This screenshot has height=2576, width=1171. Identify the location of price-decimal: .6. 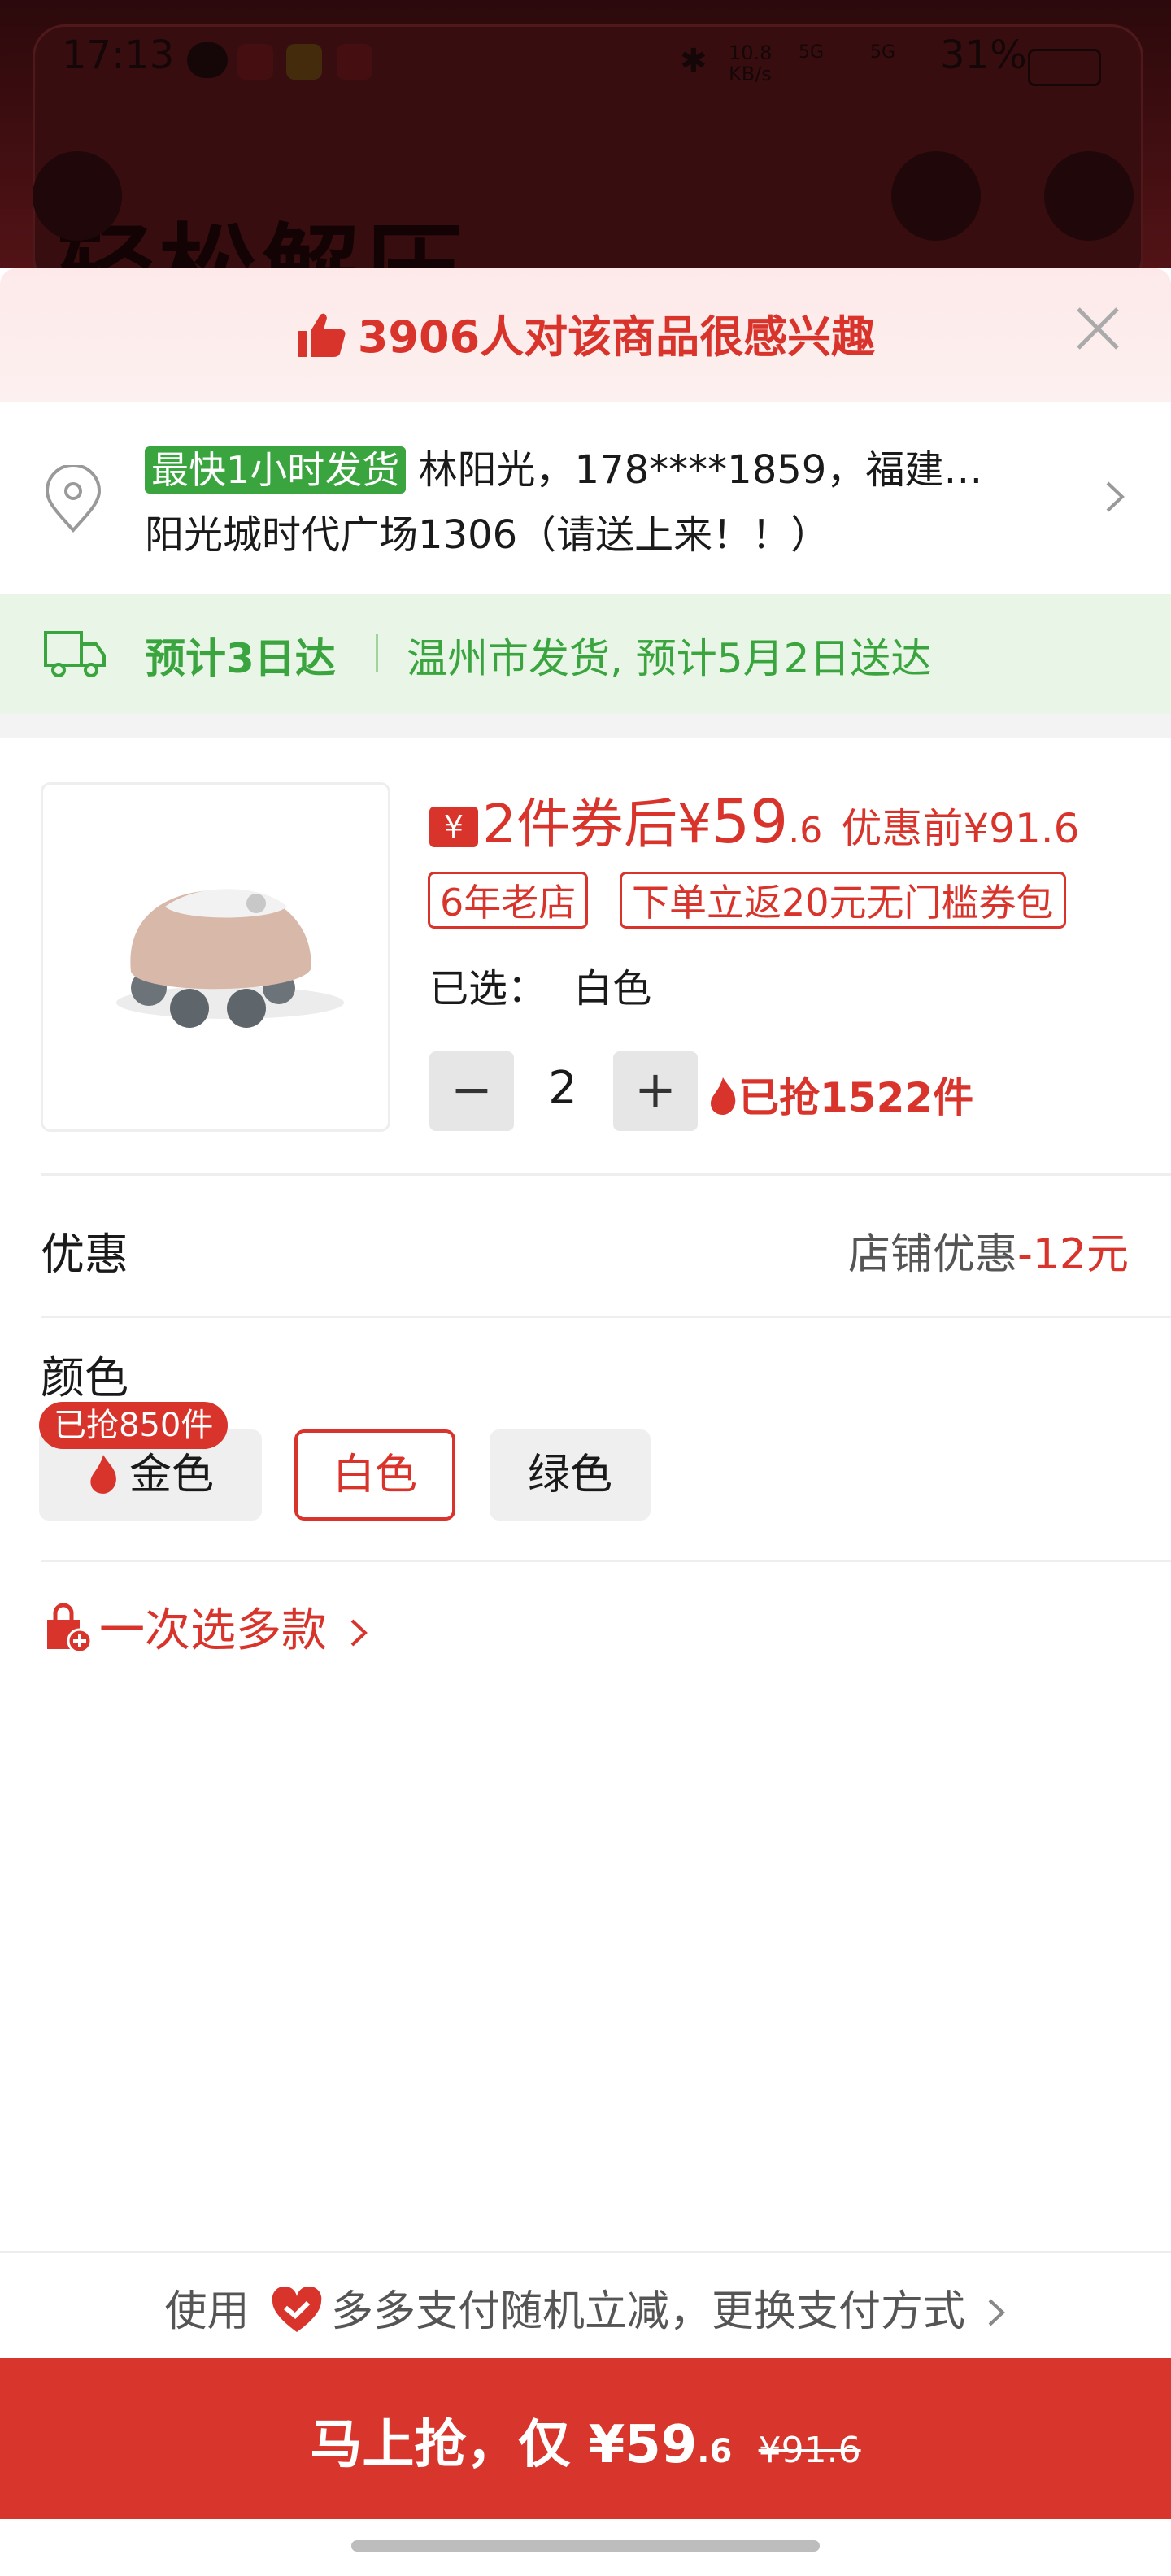
(806, 831).